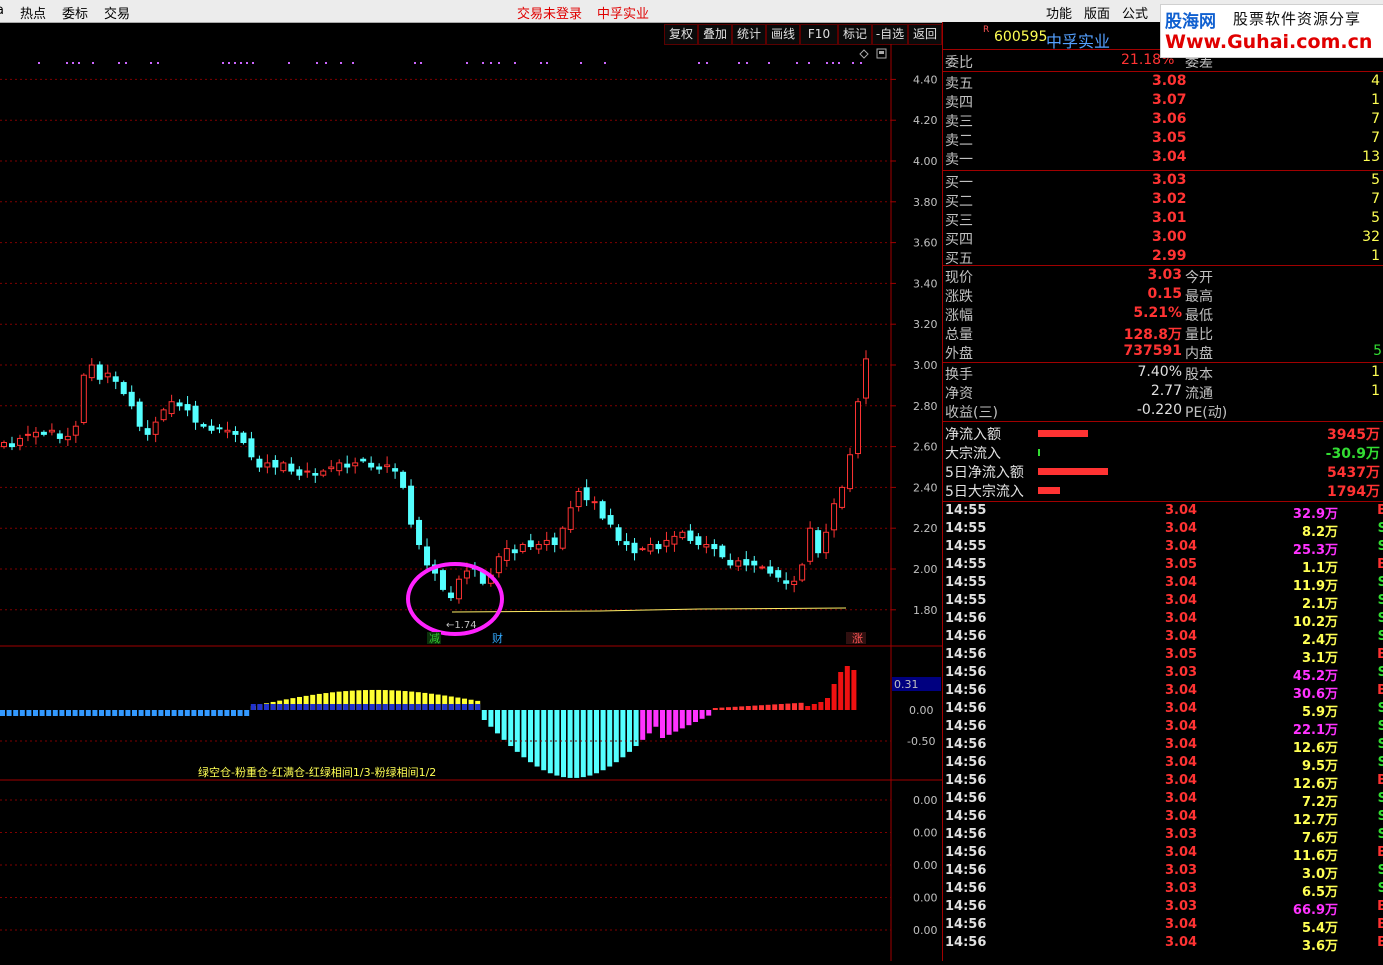  Describe the element at coordinates (1169, 218) in the screenshot. I see `buy-price: 3.01` at that location.